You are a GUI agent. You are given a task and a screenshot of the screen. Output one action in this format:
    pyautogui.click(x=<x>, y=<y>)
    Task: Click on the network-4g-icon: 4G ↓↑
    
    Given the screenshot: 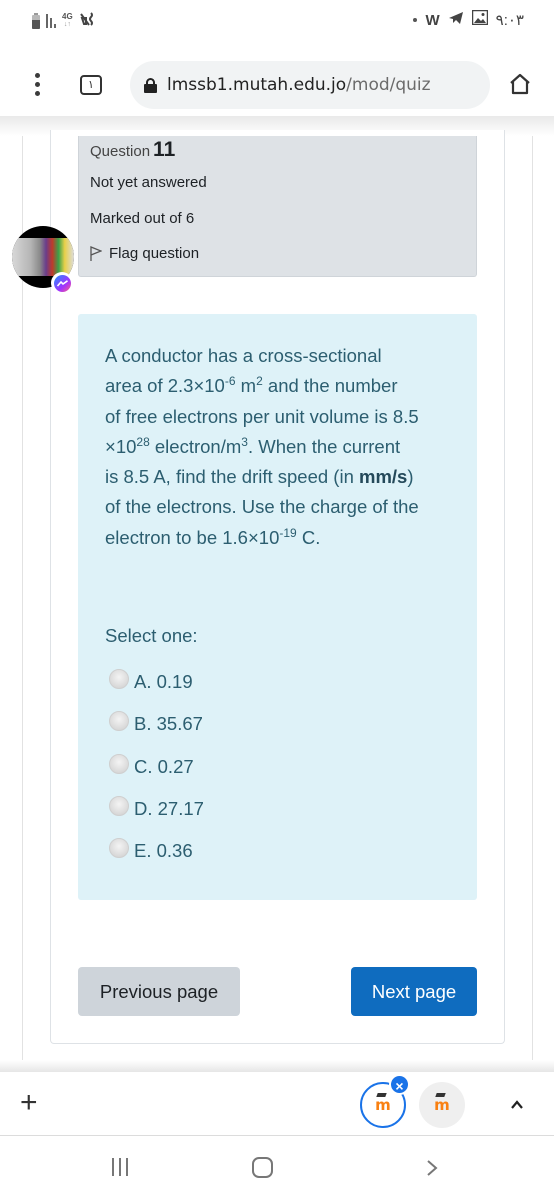 What is the action you would take?
    pyautogui.click(x=67, y=19)
    